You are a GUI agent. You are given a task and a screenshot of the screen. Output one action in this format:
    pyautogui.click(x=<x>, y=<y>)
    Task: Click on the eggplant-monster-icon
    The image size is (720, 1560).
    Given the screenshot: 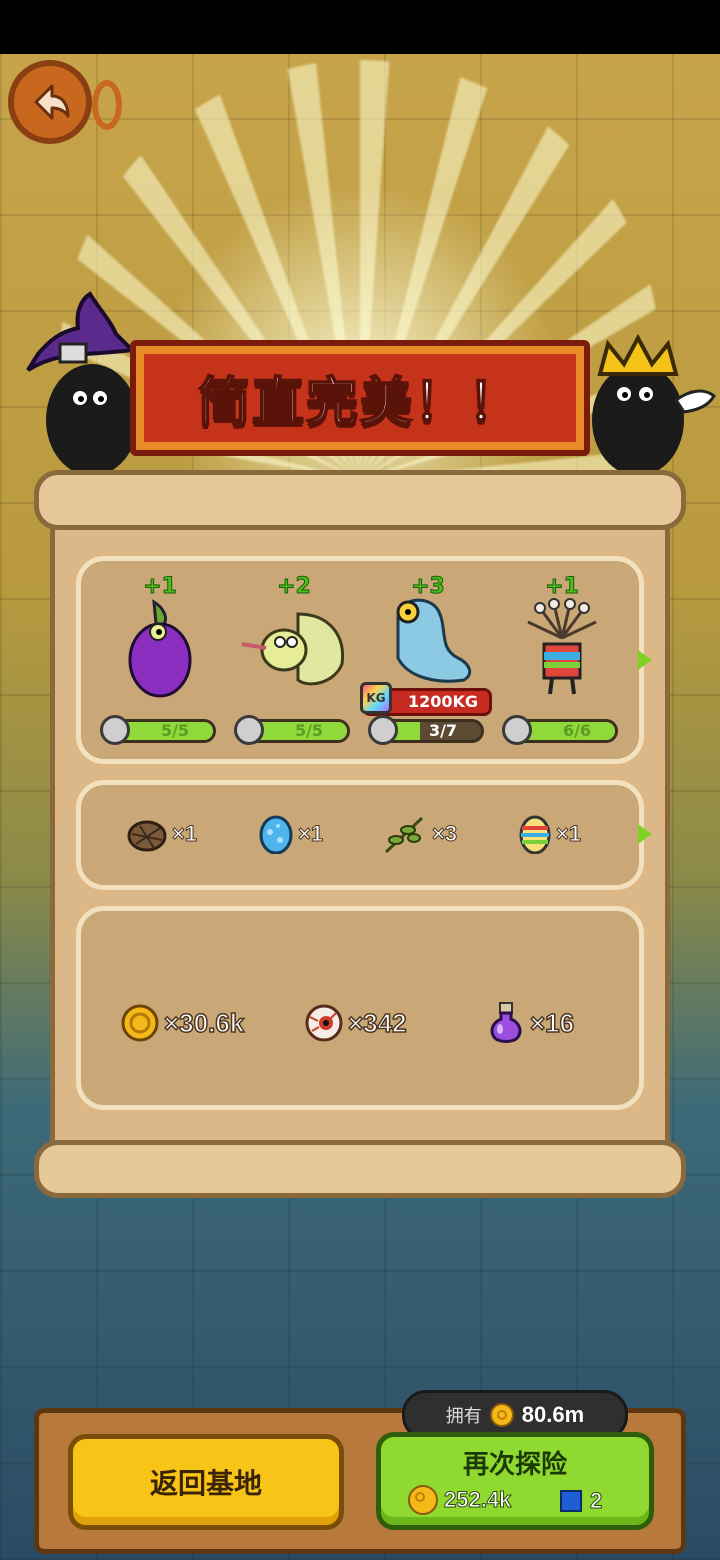 What is the action you would take?
    pyautogui.click(x=160, y=648)
    